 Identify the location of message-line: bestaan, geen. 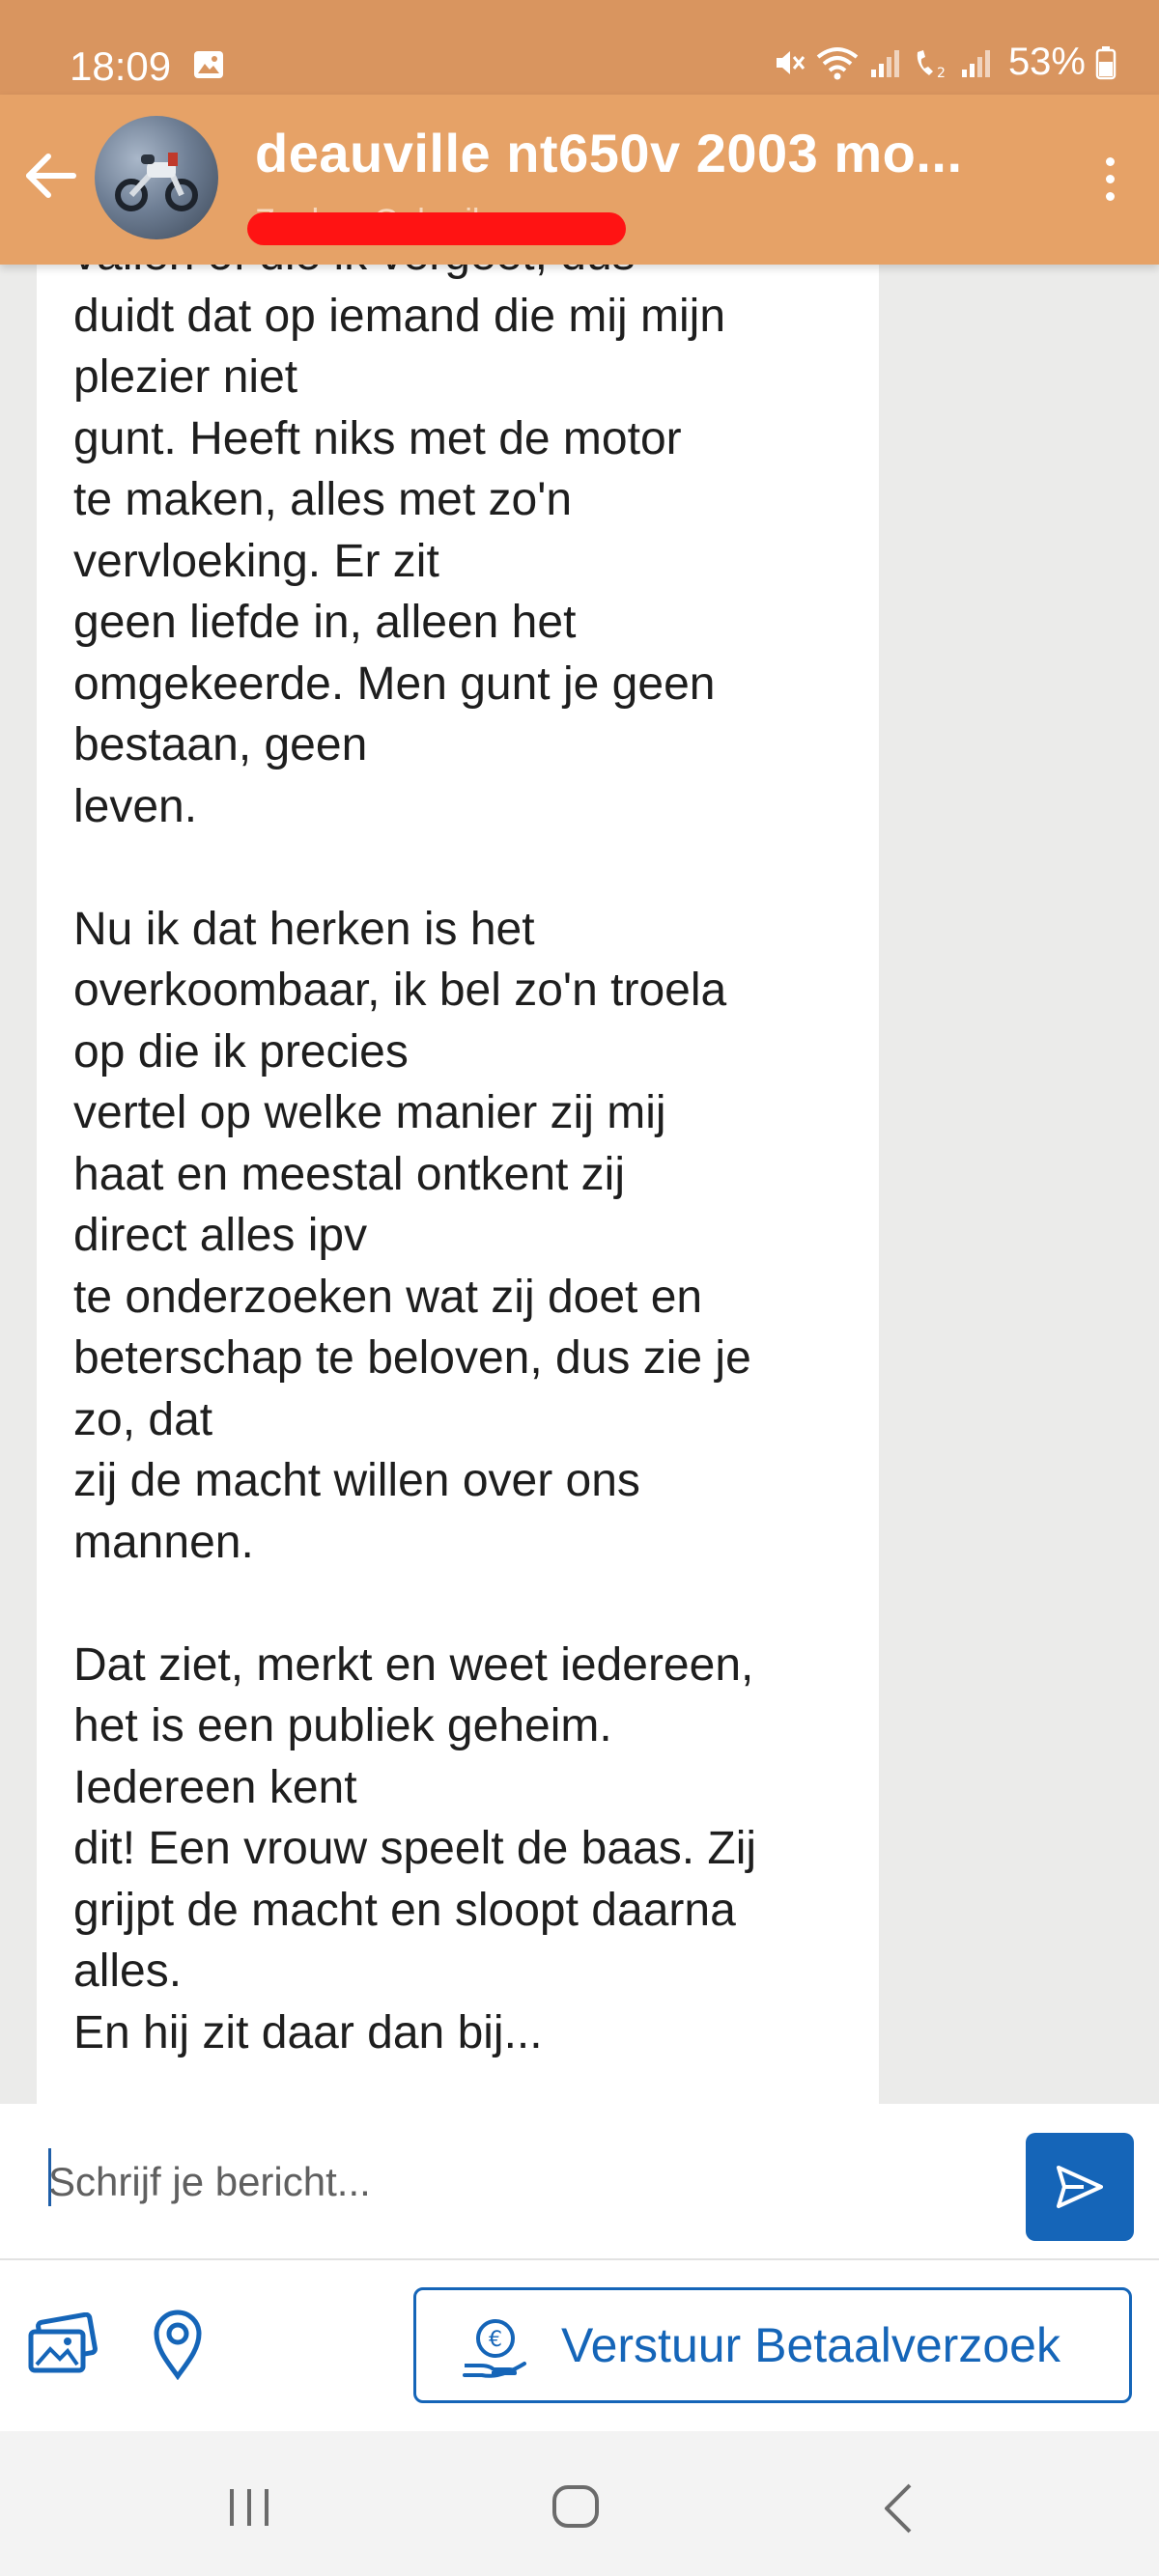
(220, 745).